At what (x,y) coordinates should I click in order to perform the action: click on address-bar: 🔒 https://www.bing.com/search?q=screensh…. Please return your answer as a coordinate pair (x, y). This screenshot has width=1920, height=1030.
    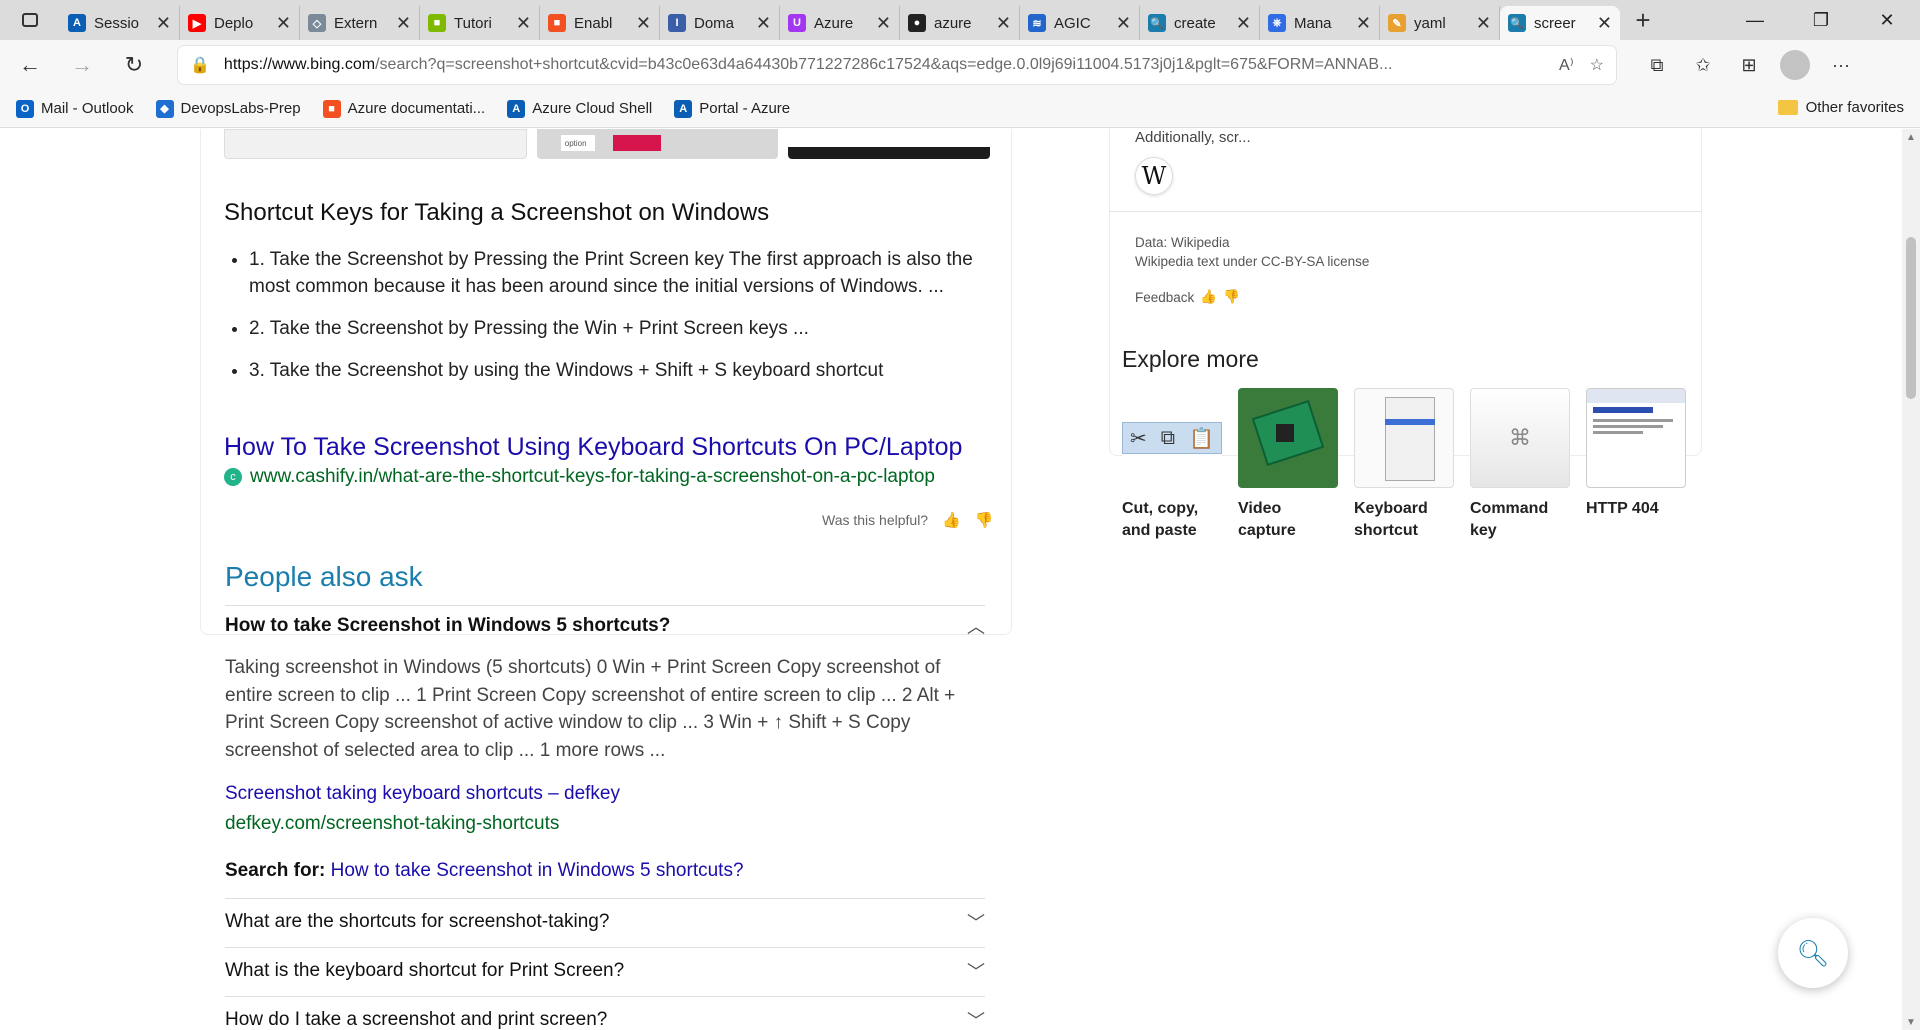
    Looking at the image, I should click on (897, 65).